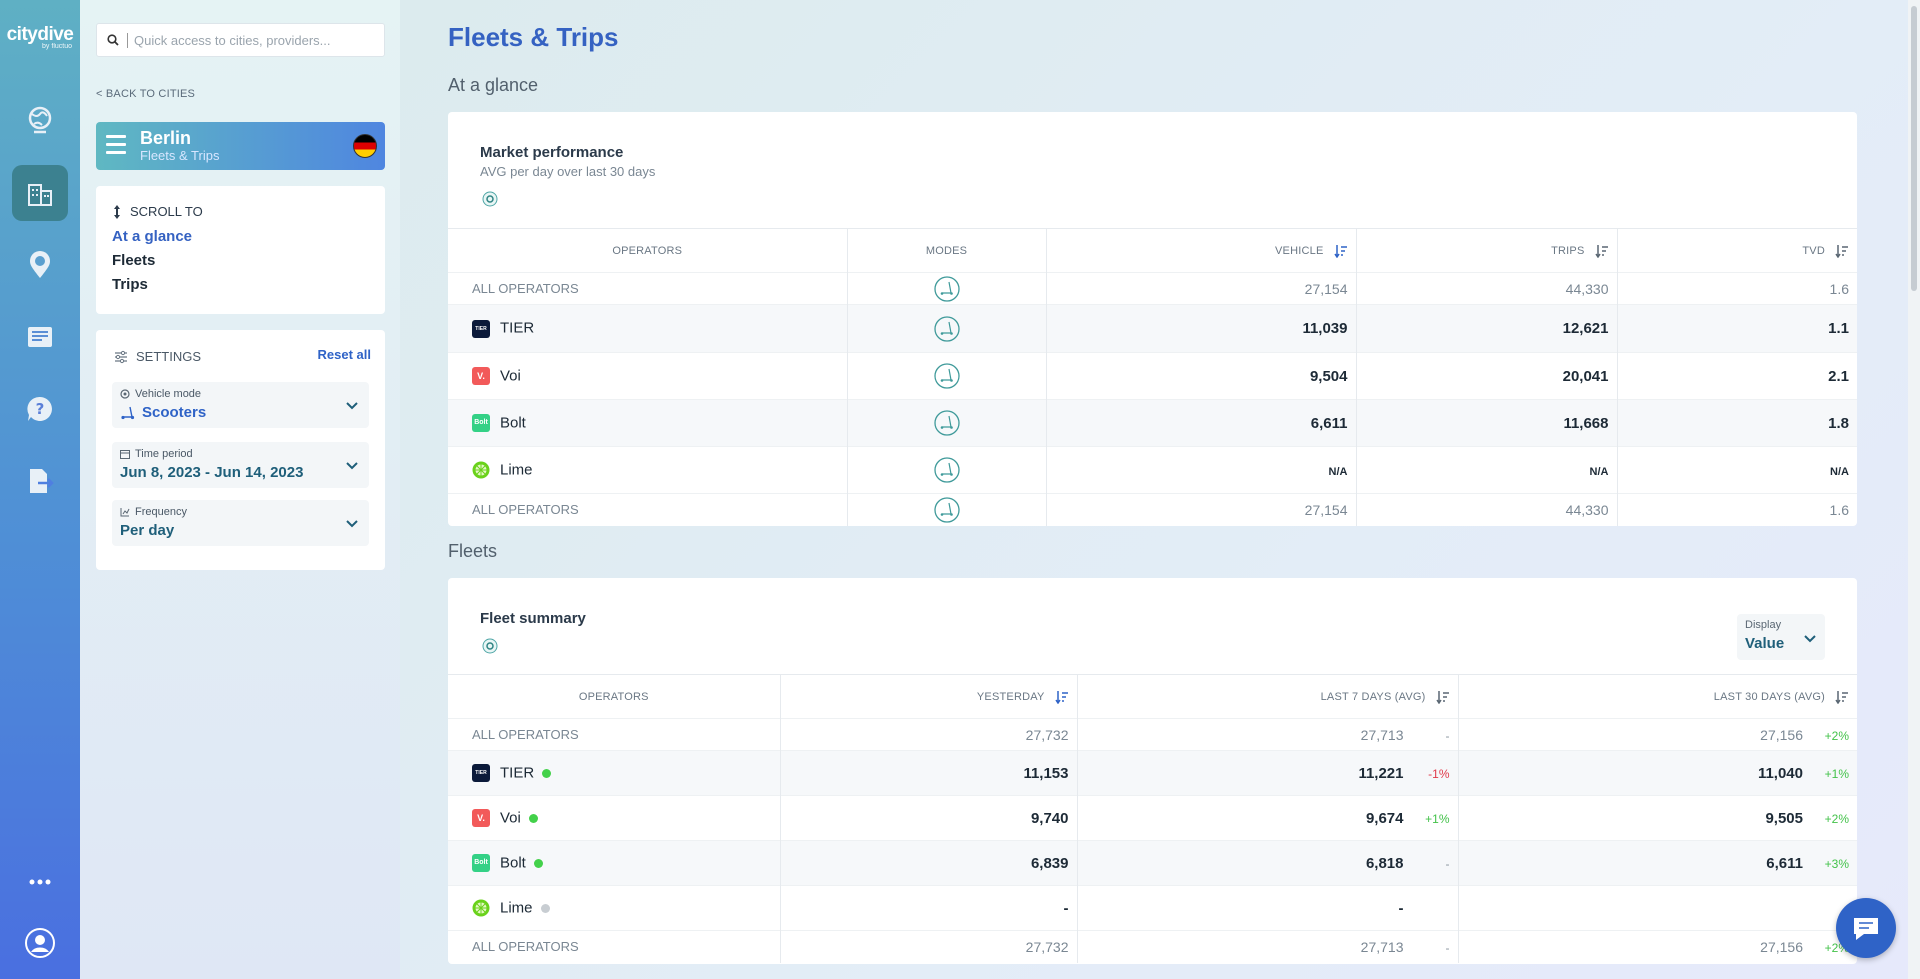  I want to click on col-trips: TRIPS, so click(1487, 250).